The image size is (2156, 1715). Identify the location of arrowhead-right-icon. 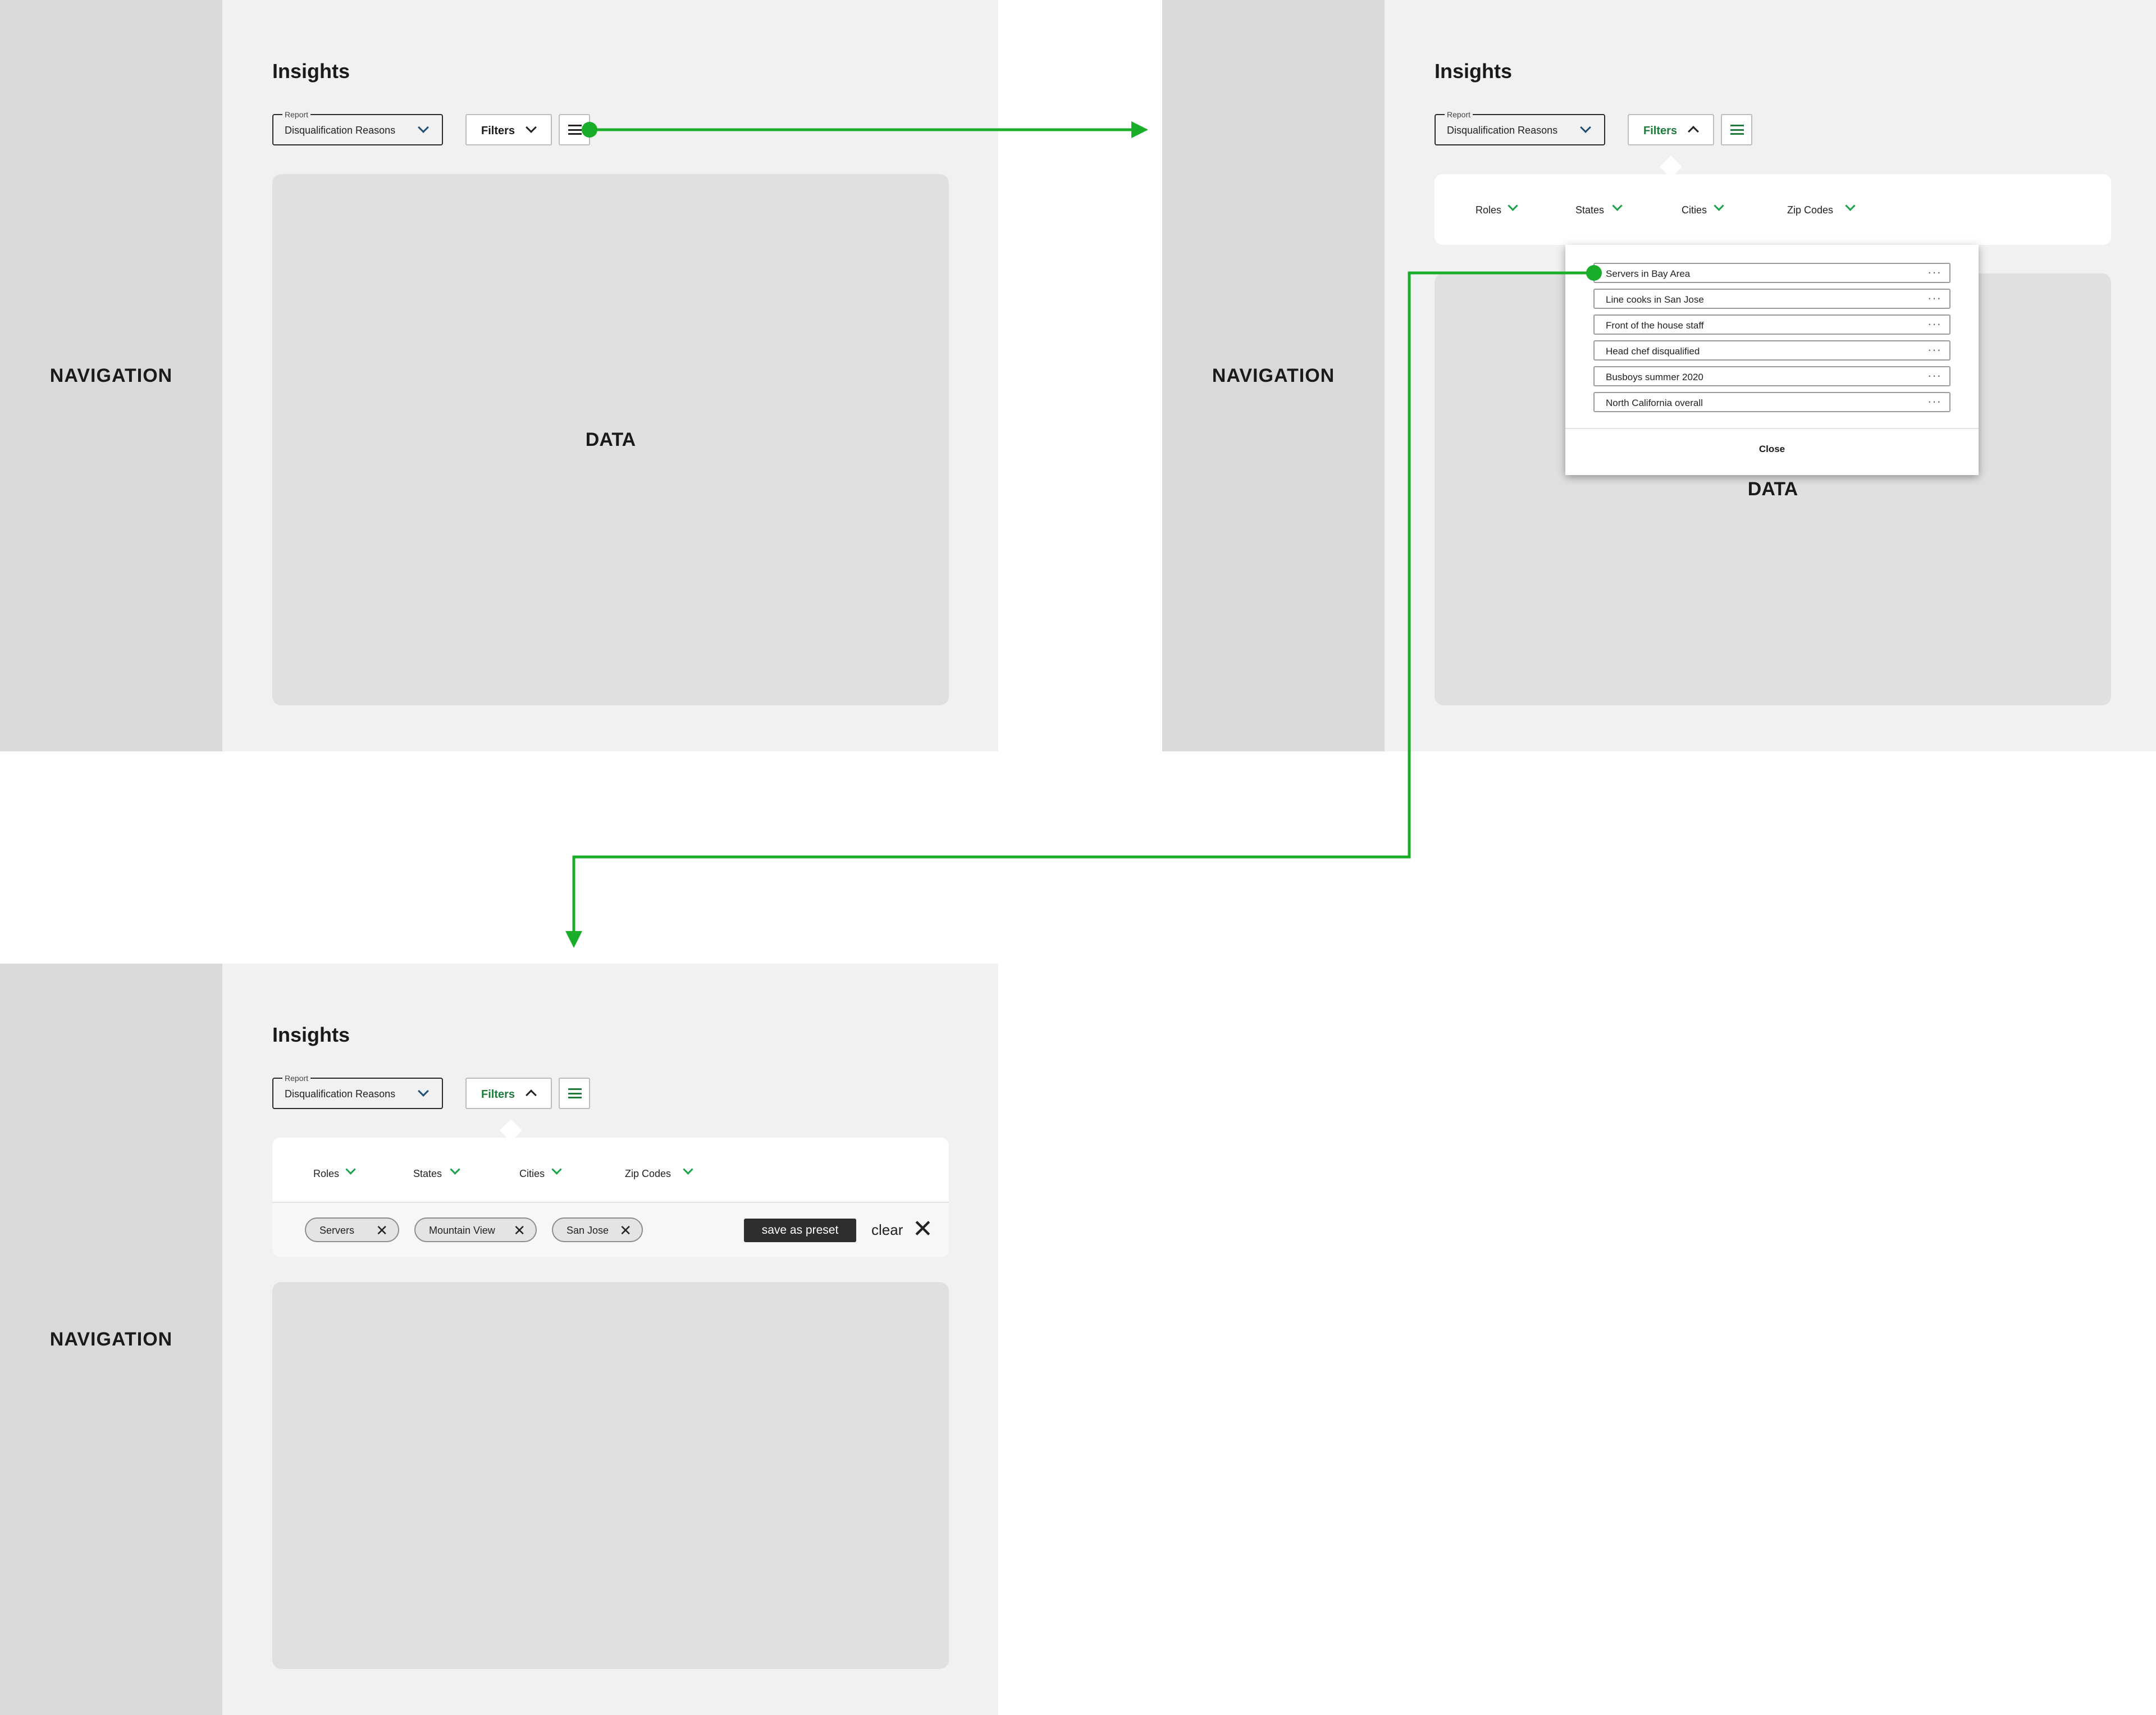
(1139, 129).